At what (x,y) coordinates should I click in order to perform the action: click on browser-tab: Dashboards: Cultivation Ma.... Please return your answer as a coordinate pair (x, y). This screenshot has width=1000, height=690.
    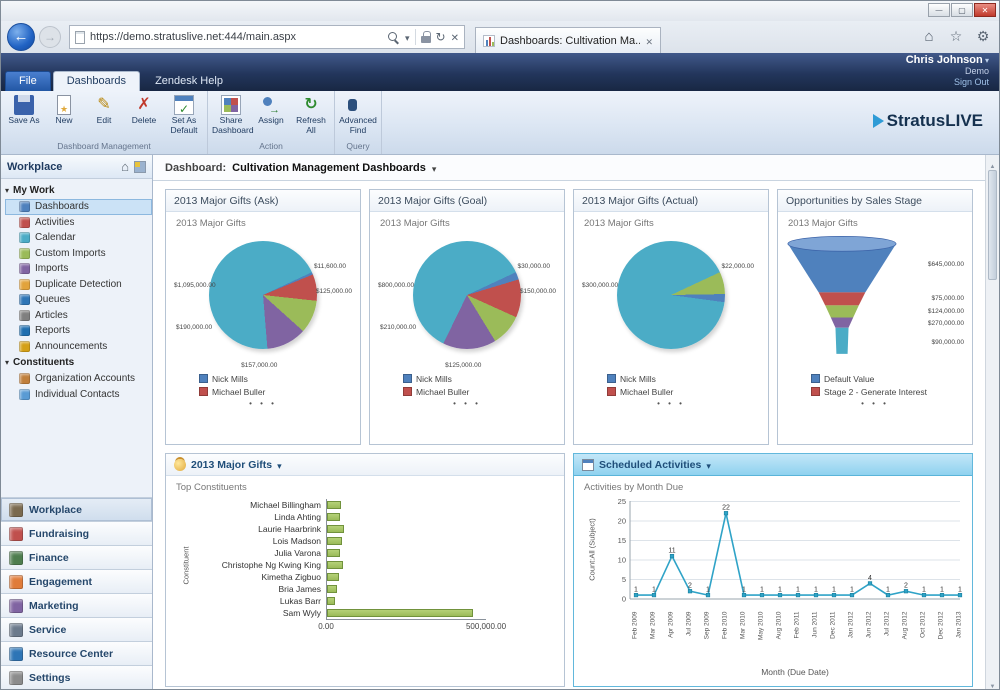
    Looking at the image, I should click on (568, 40).